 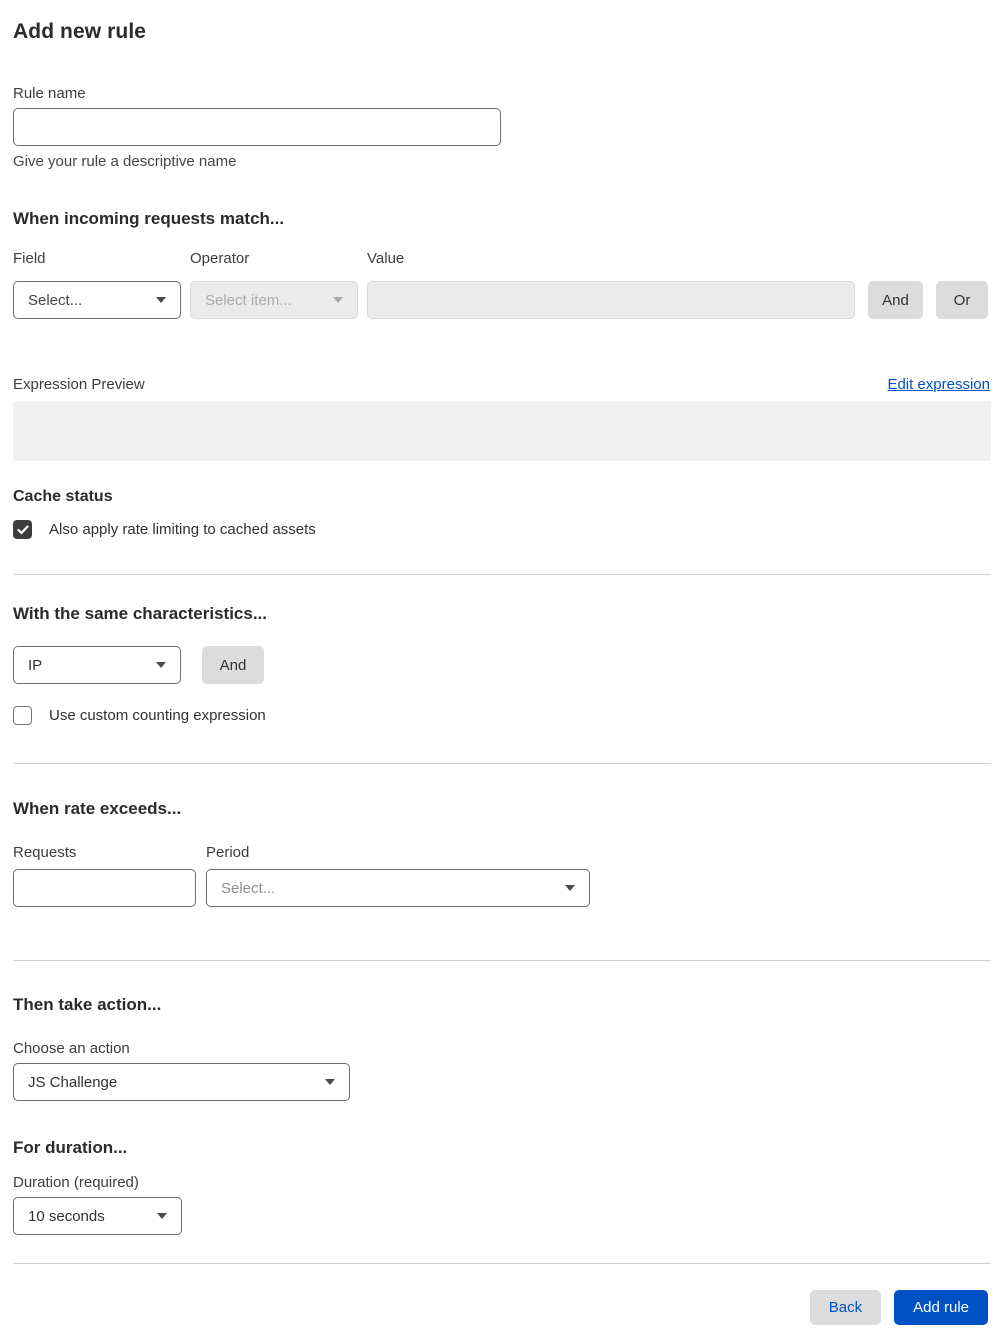 I want to click on match-labels-row: Field Operator Value, so click(x=501, y=261).